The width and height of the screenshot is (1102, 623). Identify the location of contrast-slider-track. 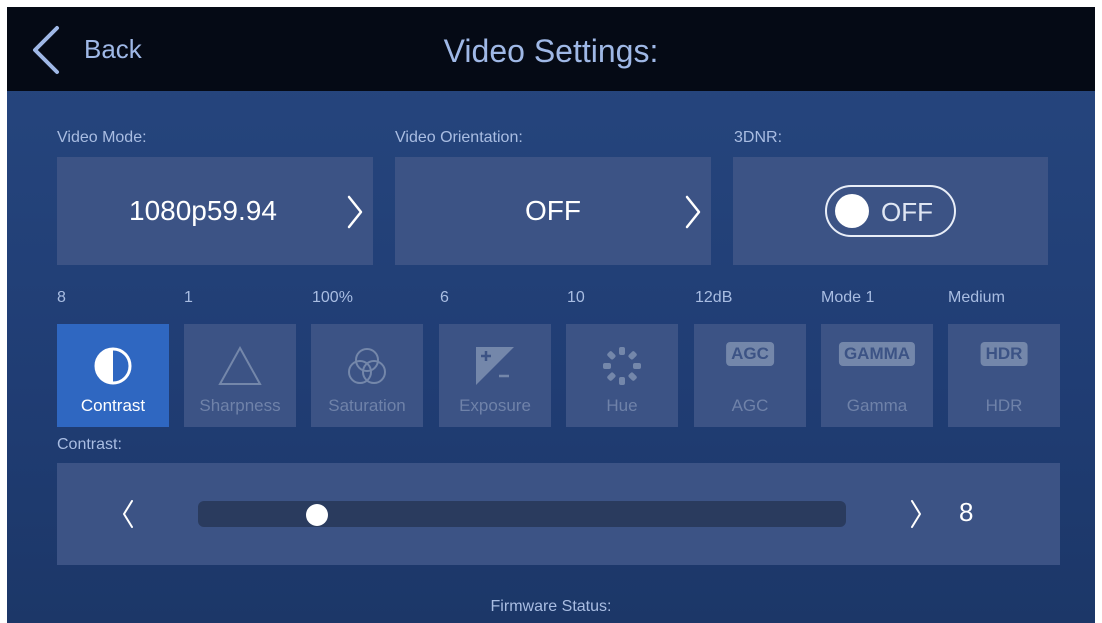
(522, 514).